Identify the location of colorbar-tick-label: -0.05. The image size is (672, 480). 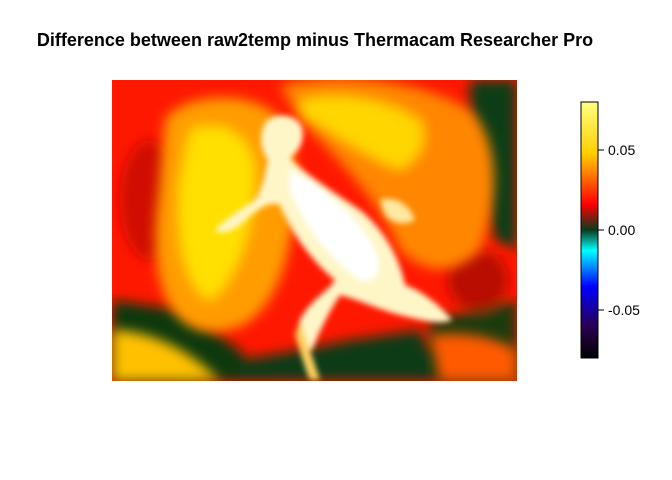
(624, 310).